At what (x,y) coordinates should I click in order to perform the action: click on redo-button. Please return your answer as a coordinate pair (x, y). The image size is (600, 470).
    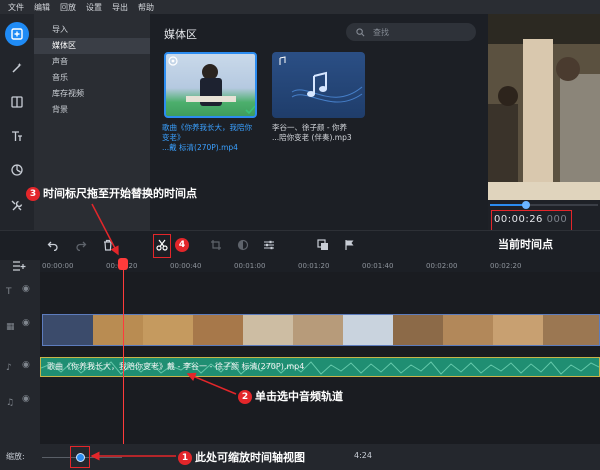
    Looking at the image, I should click on (81, 245).